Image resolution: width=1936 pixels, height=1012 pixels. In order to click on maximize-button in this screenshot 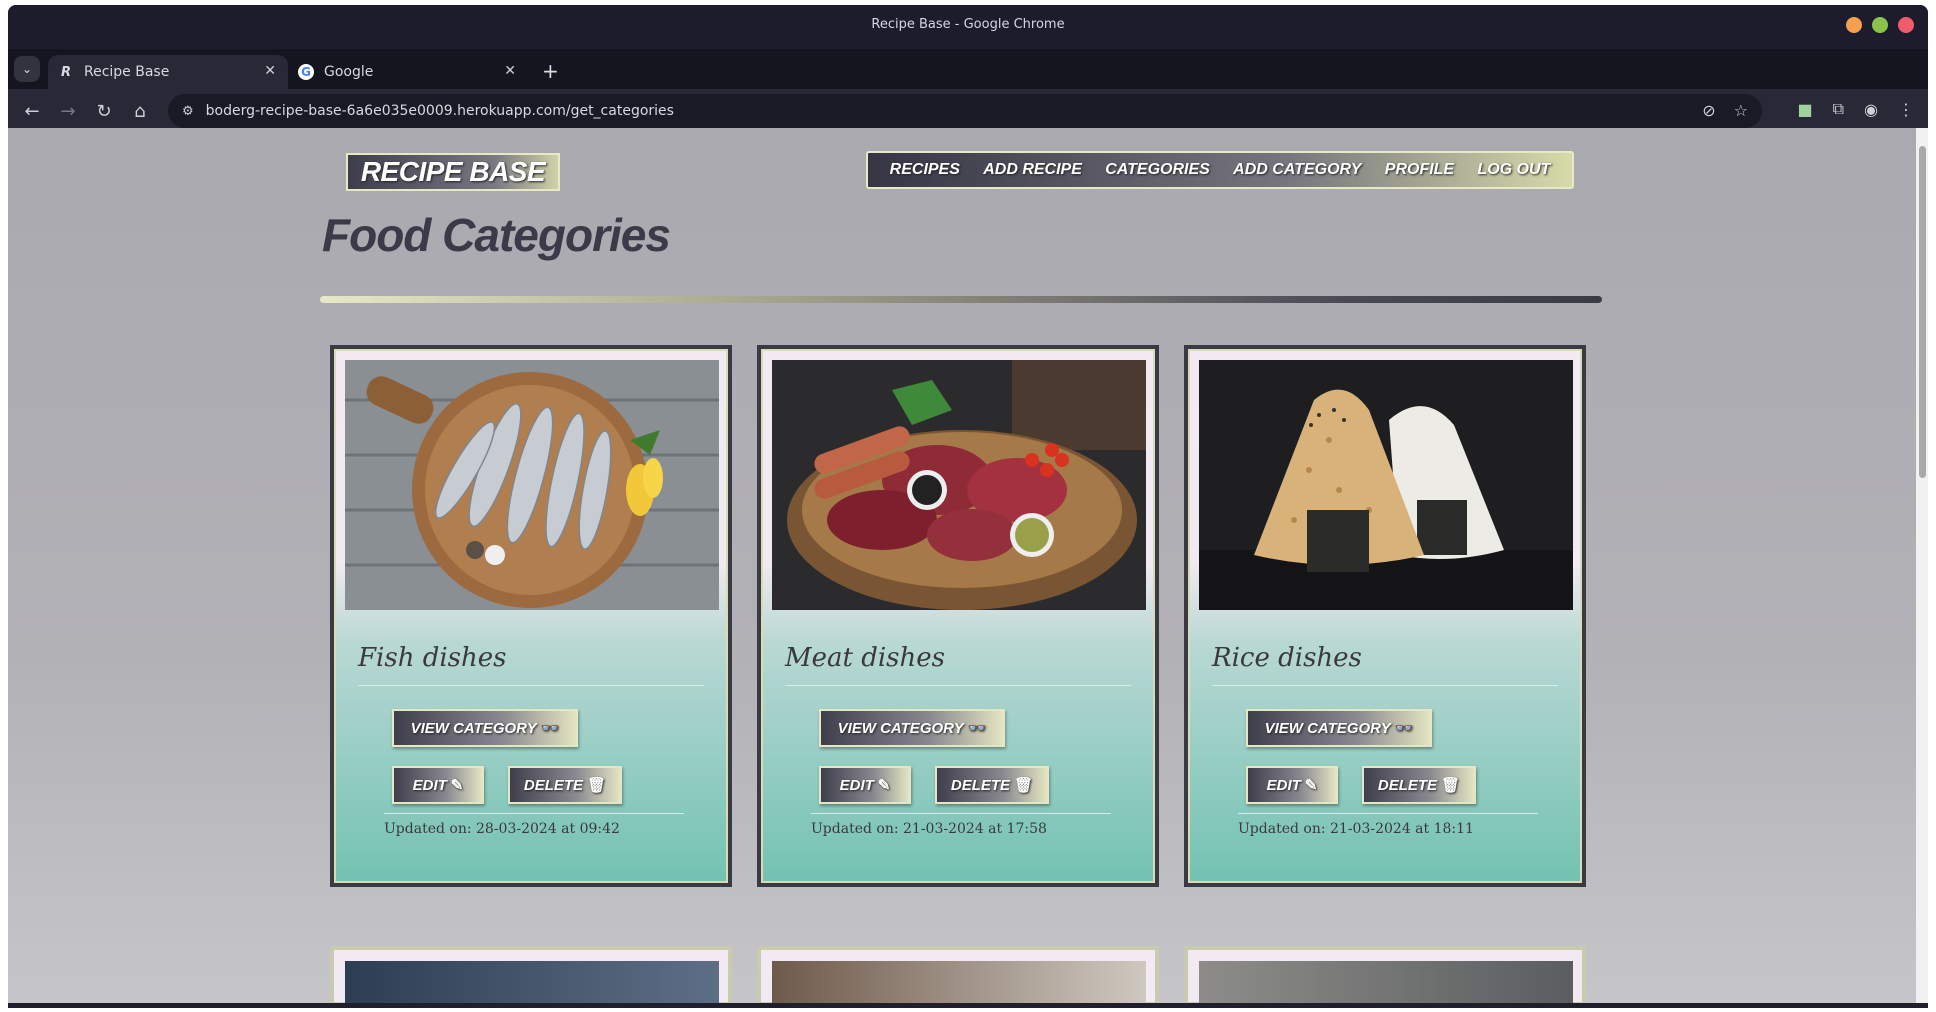, I will do `click(1880, 25)`.